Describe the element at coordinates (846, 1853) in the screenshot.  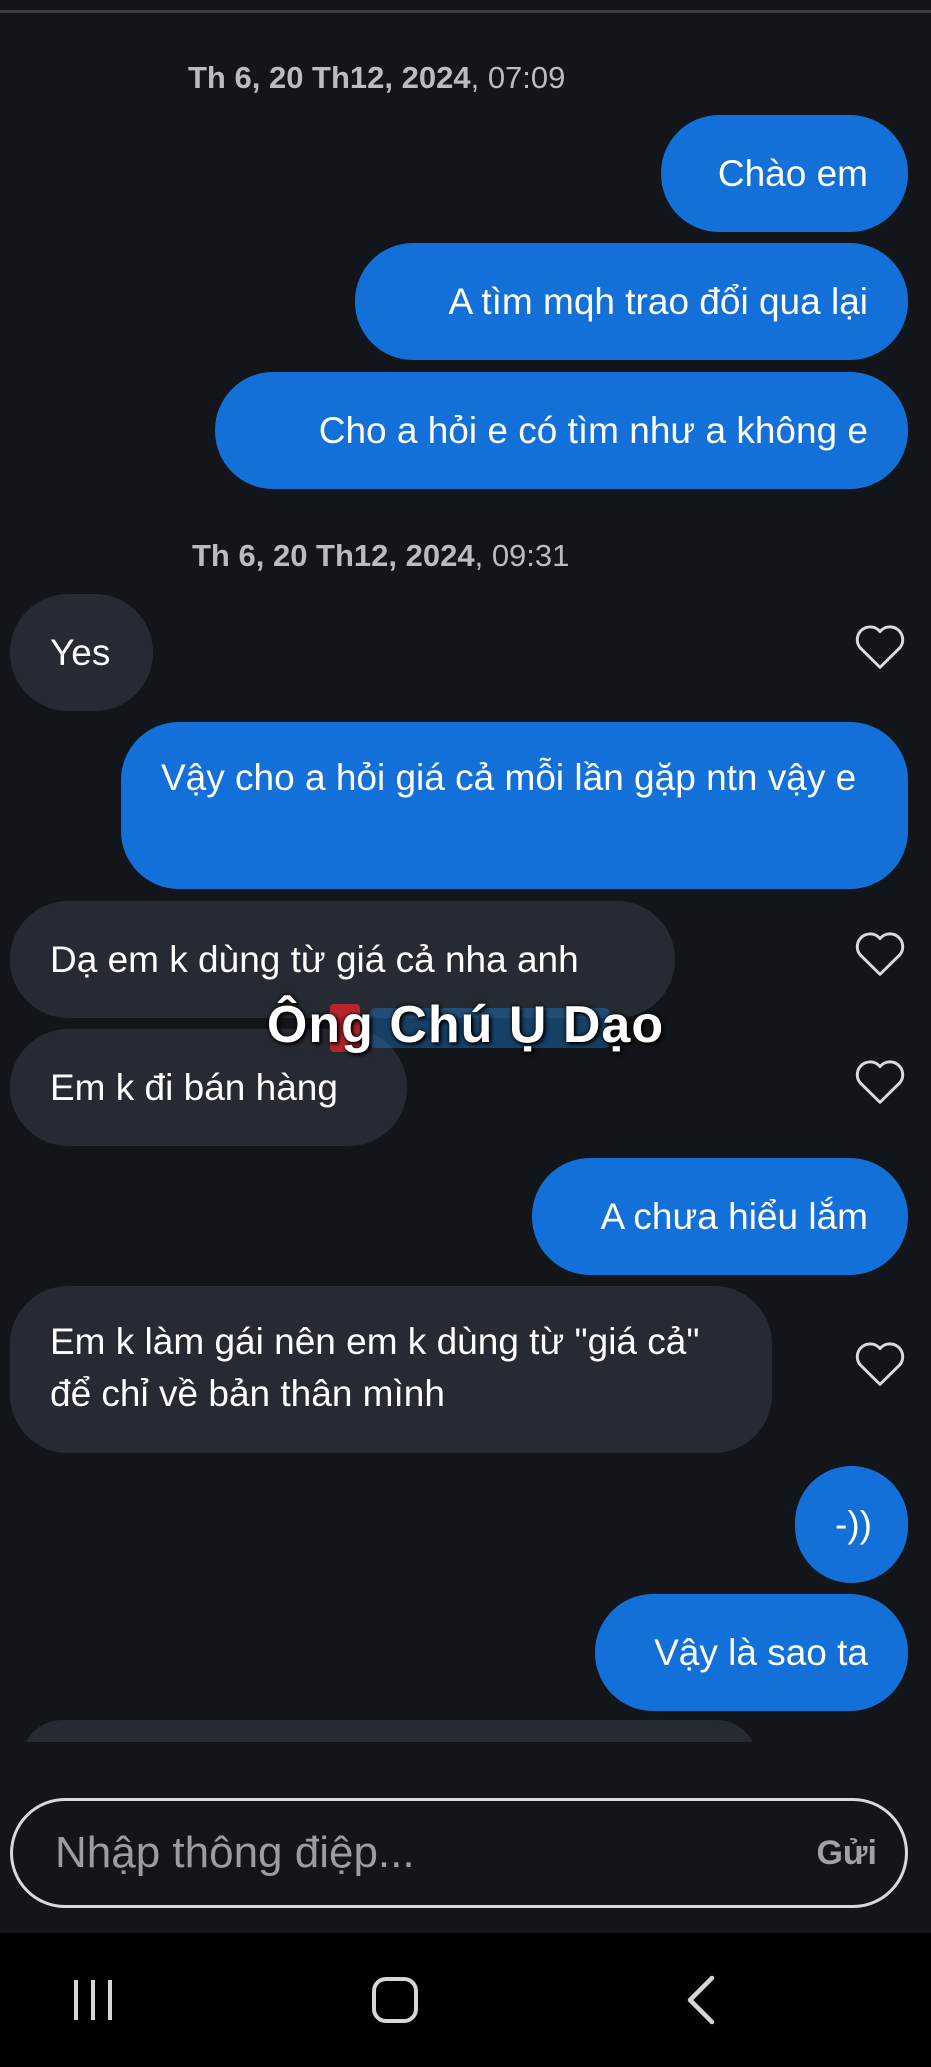
I see `send-button: Gửi` at that location.